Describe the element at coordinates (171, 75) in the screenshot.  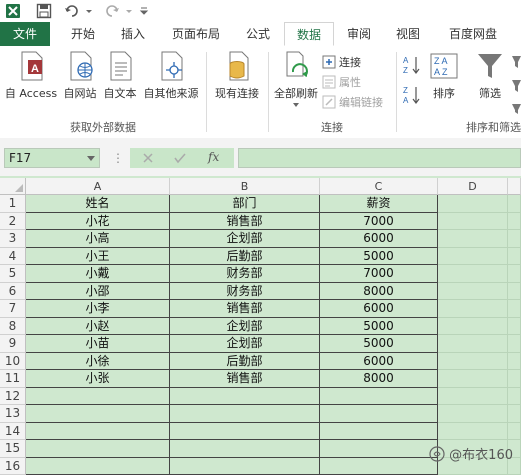
I see `from-other-sources-button: 自其他来源` at that location.